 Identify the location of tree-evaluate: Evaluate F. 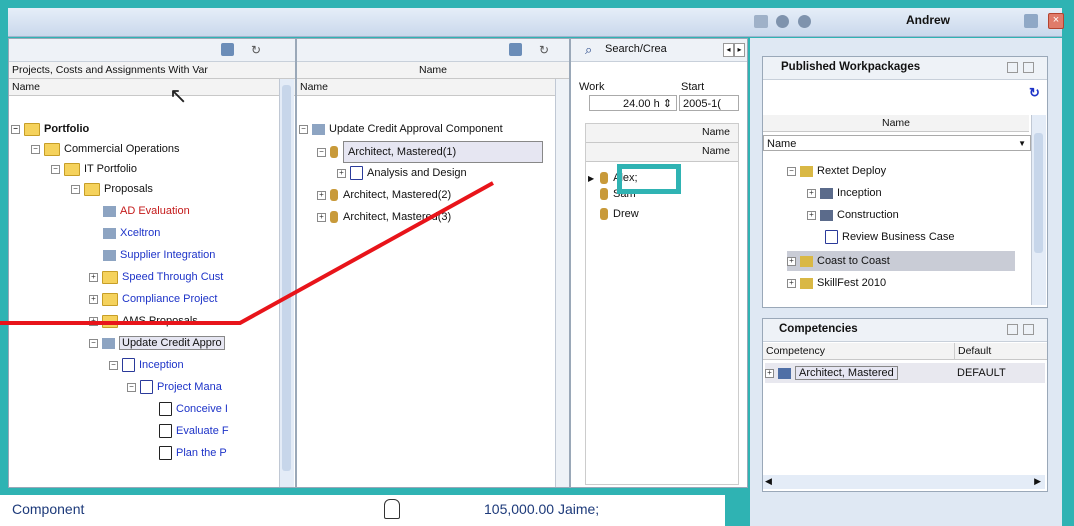
(194, 431).